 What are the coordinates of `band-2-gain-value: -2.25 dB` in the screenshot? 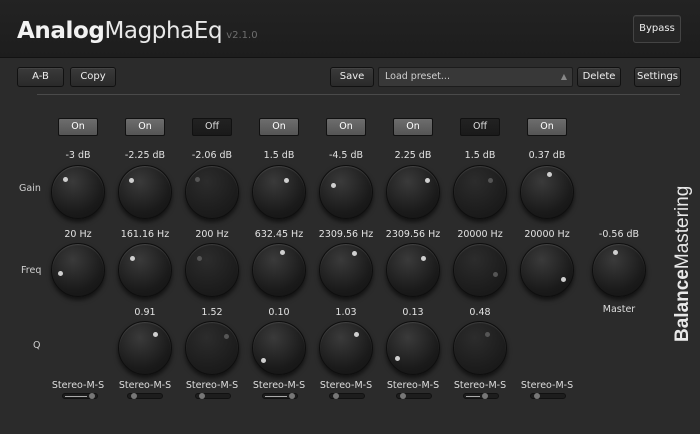 It's located at (145, 155).